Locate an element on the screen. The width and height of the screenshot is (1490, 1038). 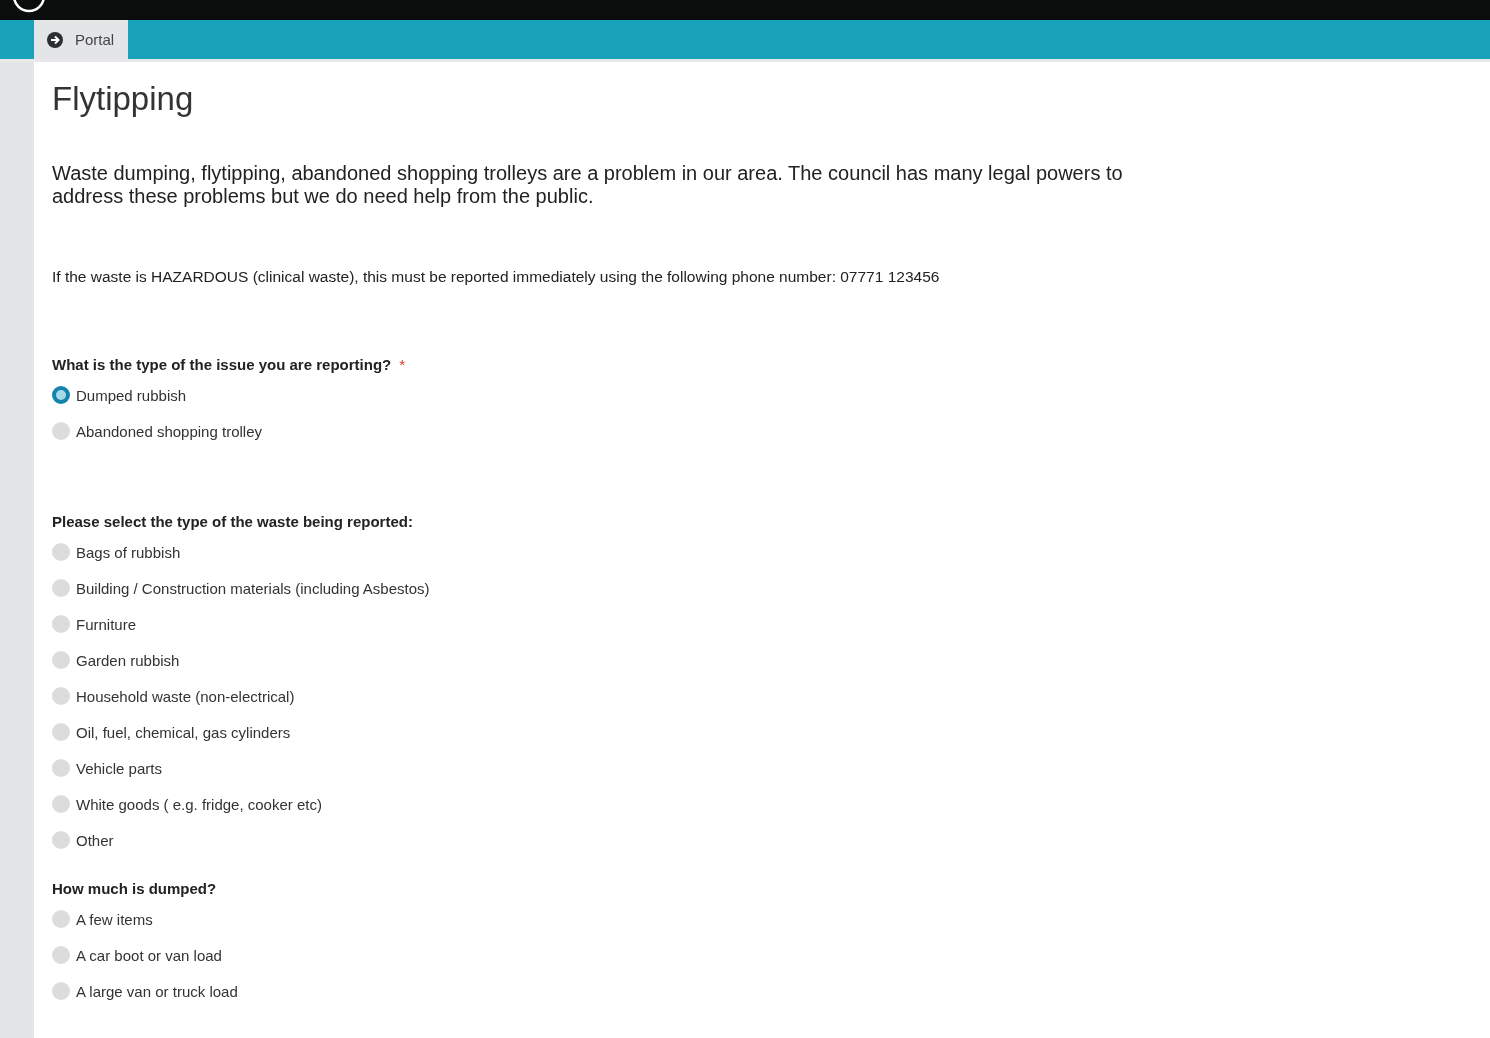
option-label: A large van or truck load is located at coordinates (157, 991).